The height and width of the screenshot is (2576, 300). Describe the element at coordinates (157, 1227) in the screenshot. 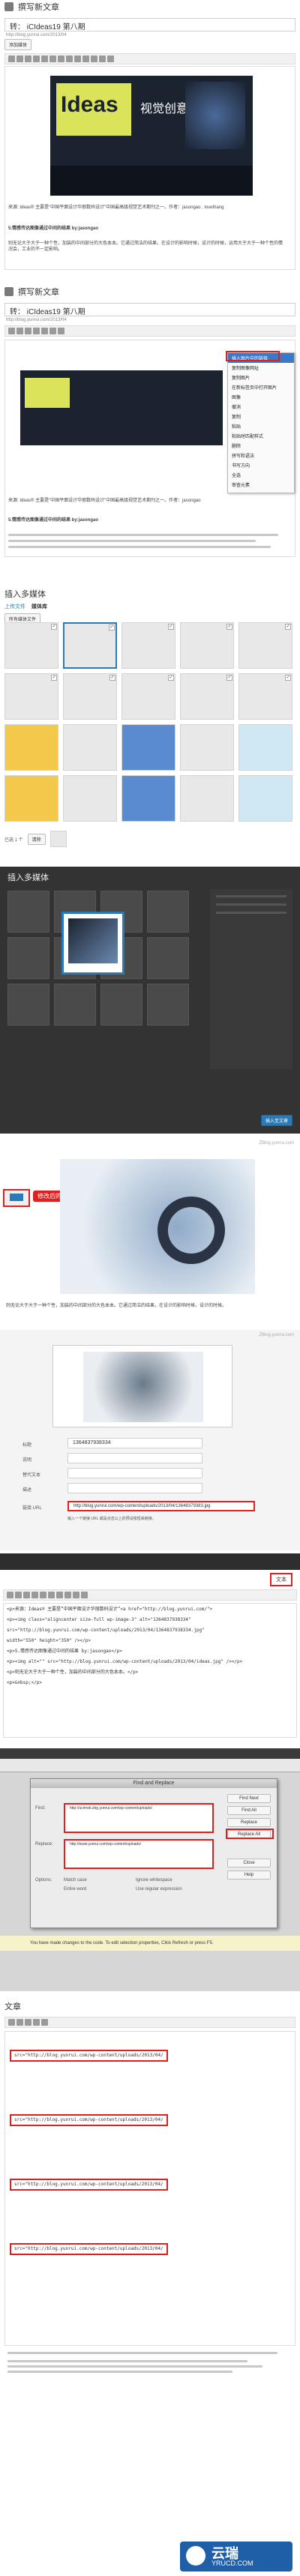

I see `article-image` at that location.